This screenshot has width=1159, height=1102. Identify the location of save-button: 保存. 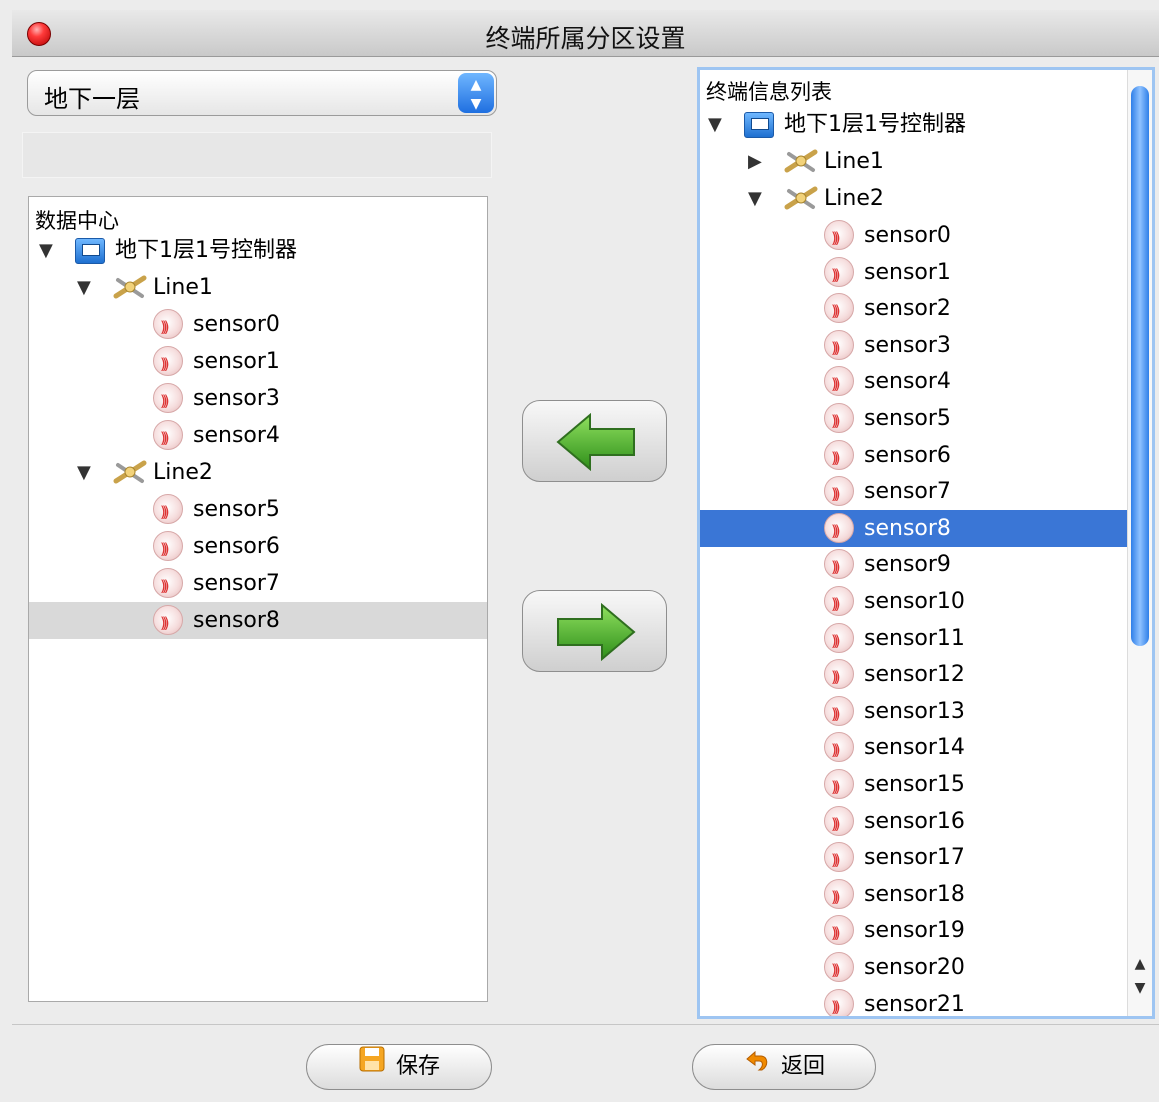
(399, 1067).